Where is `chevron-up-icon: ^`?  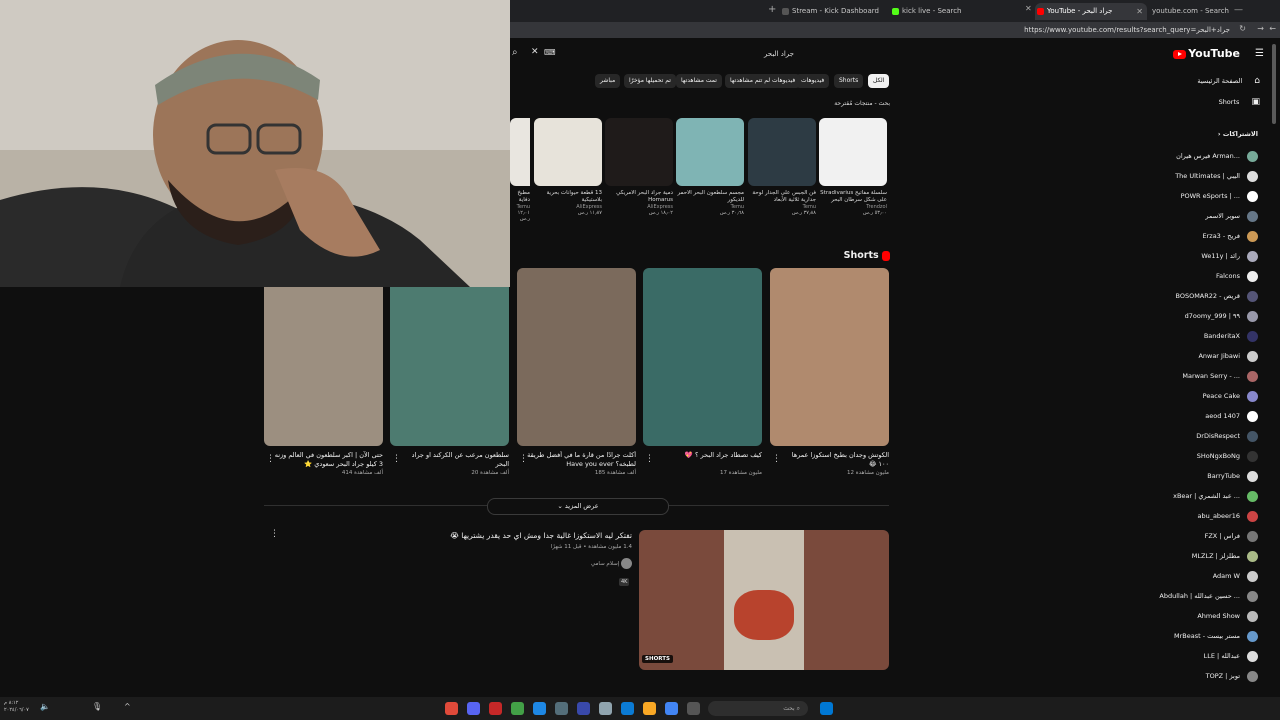
chevron-up-icon: ^ is located at coordinates (127, 706).